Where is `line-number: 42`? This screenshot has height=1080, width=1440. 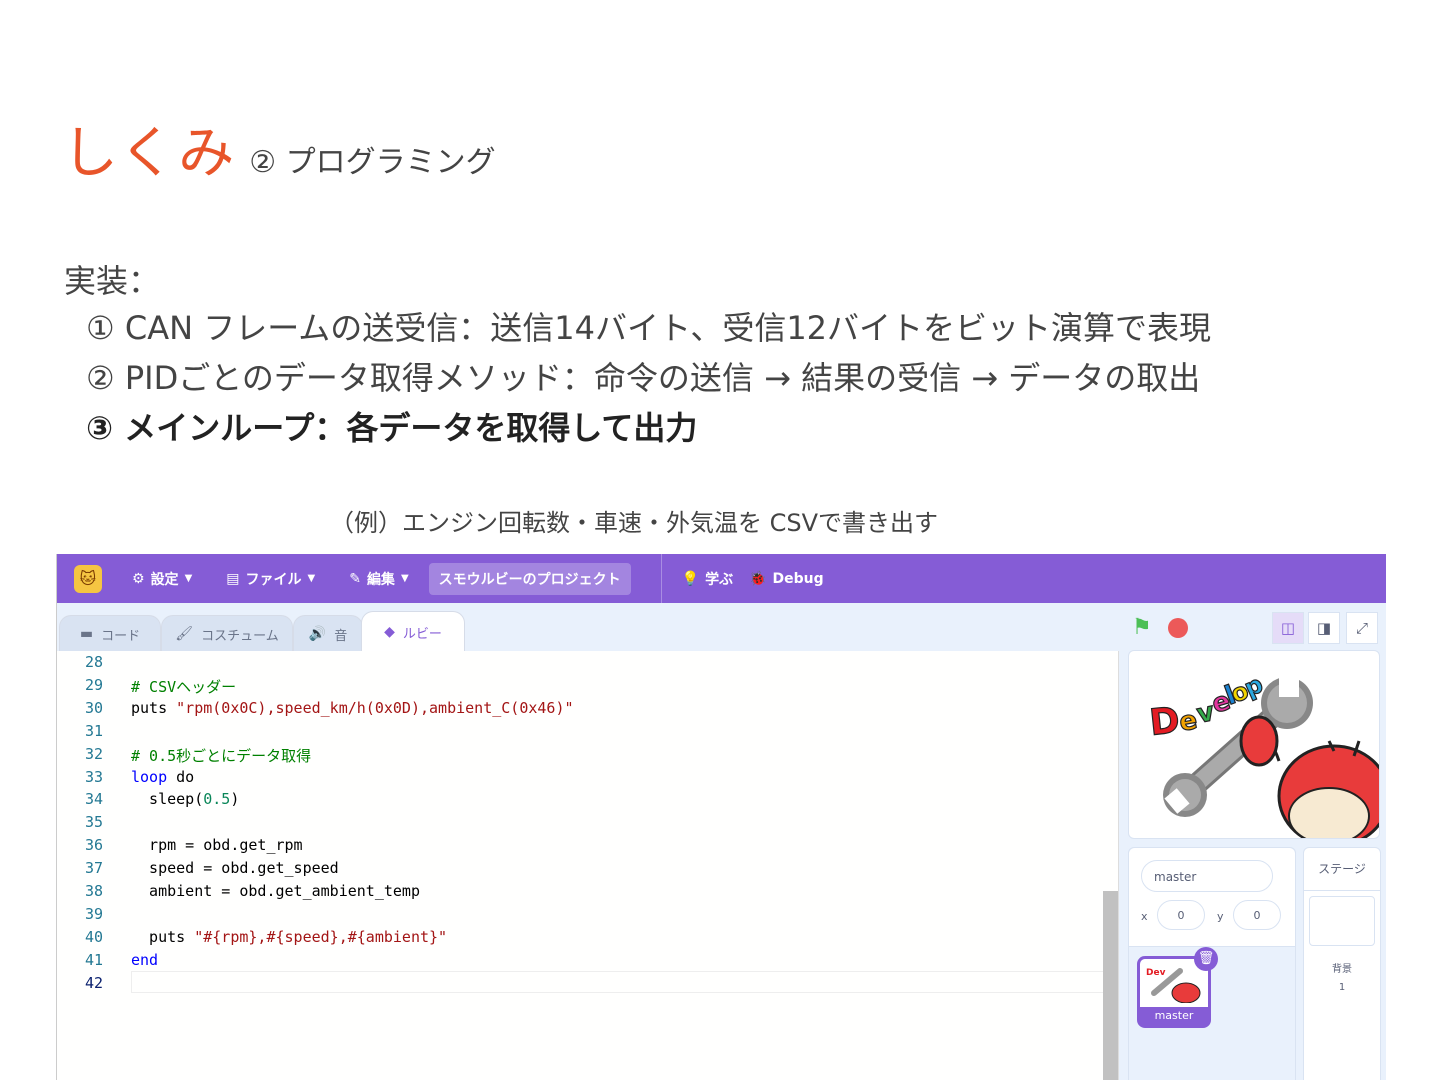 line-number: 42 is located at coordinates (93, 982).